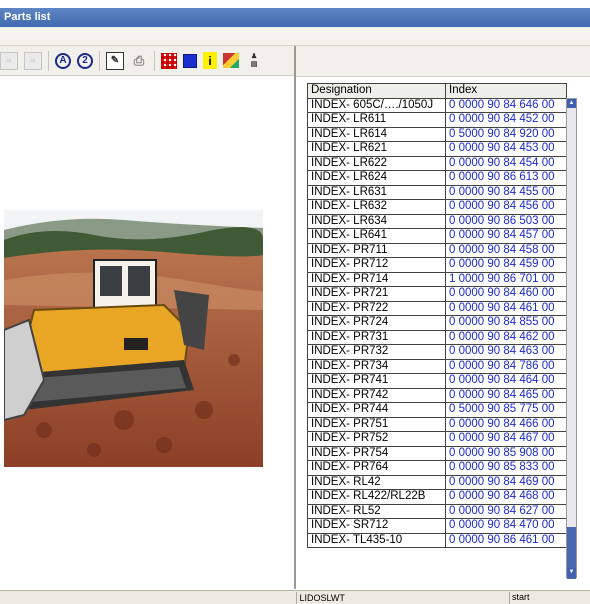 The image size is (590, 604). I want to click on index-cell: 0 0000 90 84 461 00, so click(506, 308).